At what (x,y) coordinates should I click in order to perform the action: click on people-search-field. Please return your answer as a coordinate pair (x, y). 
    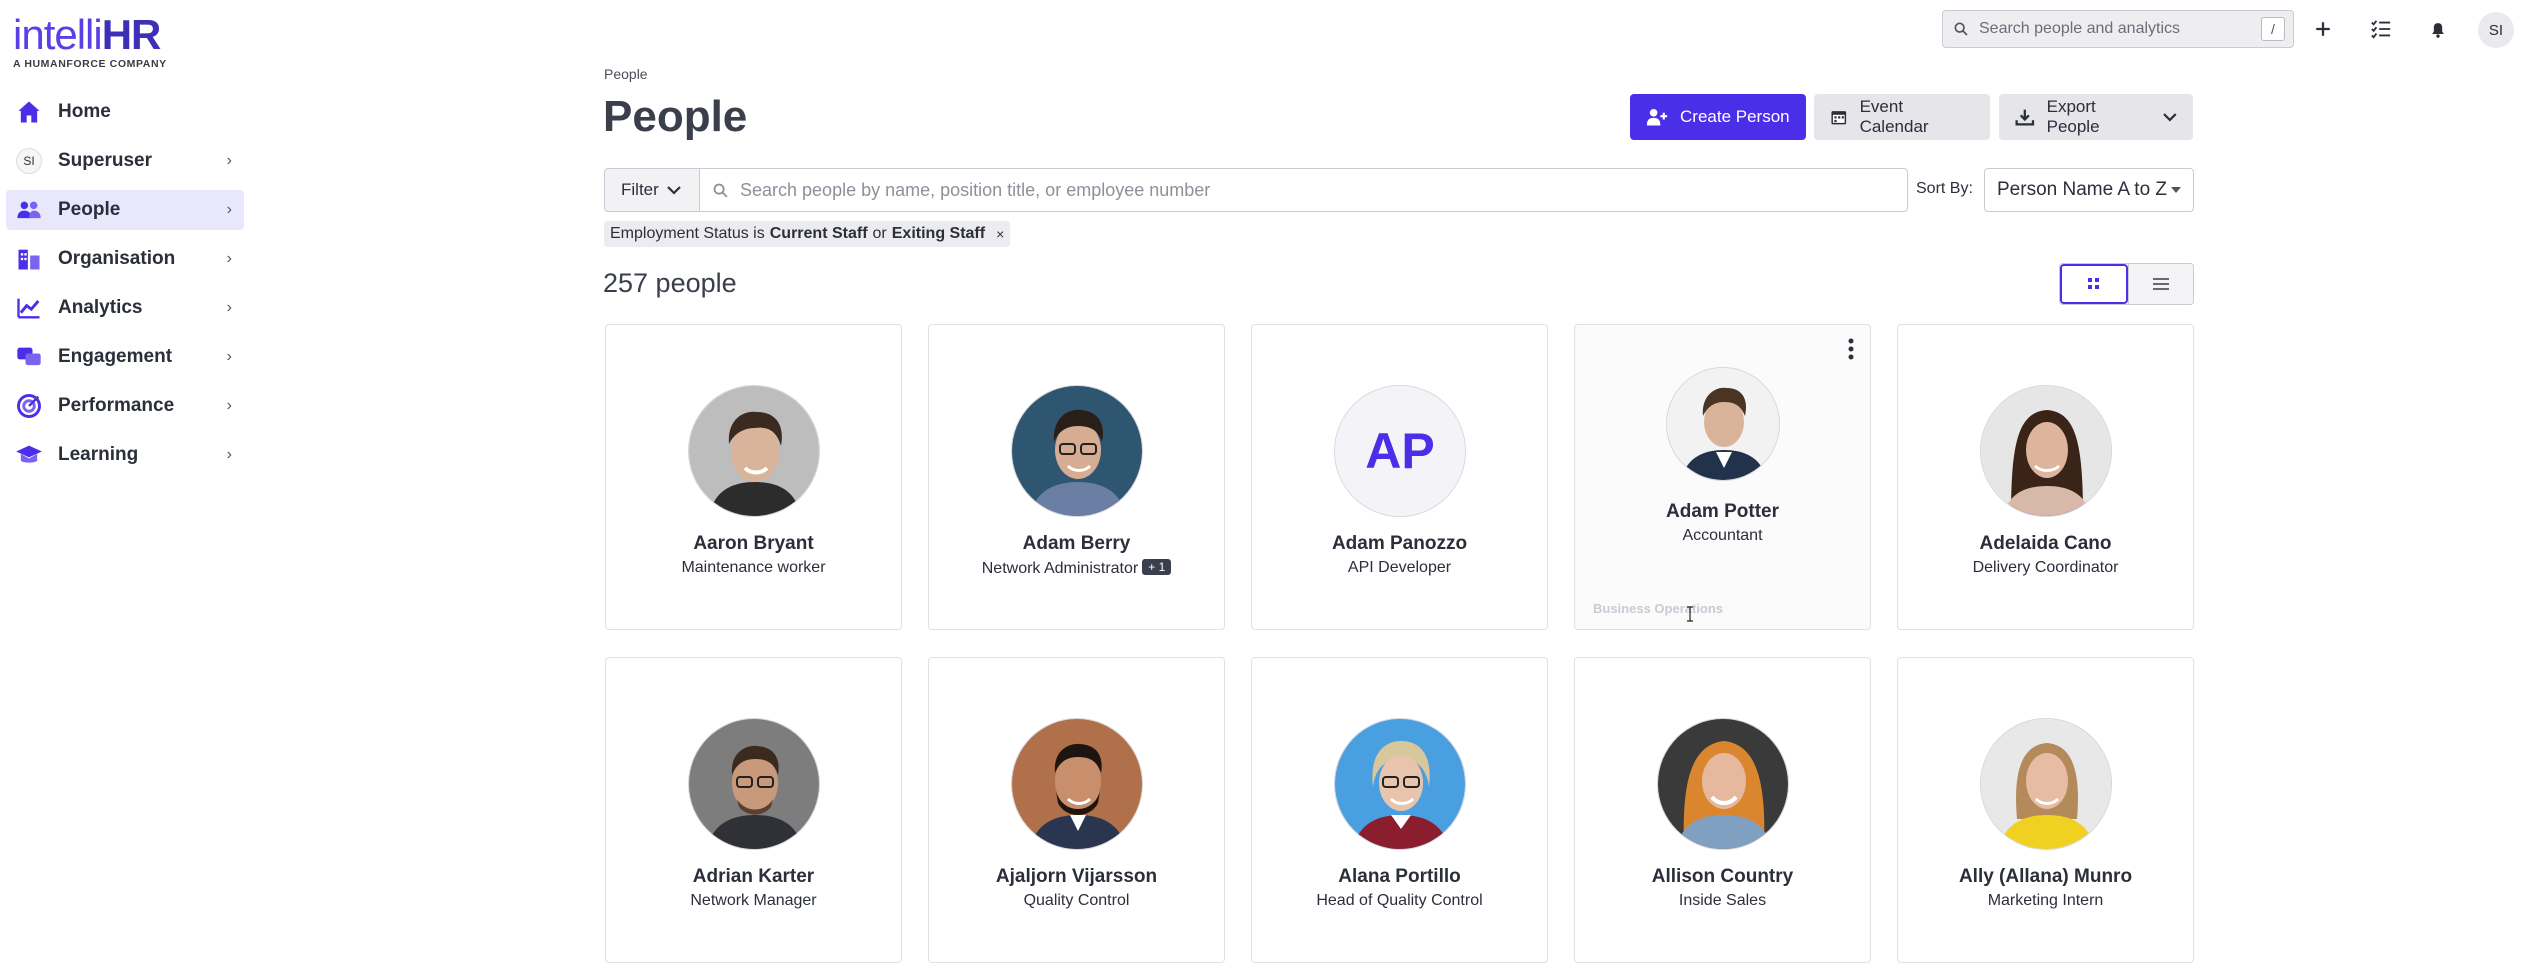
    Looking at the image, I should click on (1304, 190).